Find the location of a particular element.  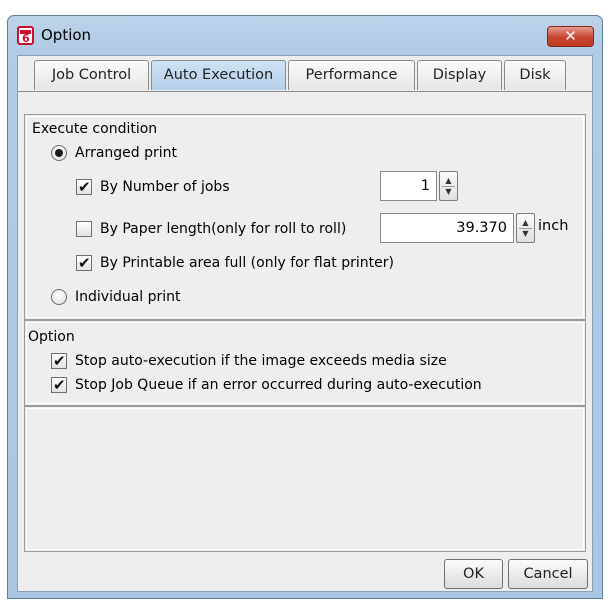

window-title: Option is located at coordinates (66, 35).